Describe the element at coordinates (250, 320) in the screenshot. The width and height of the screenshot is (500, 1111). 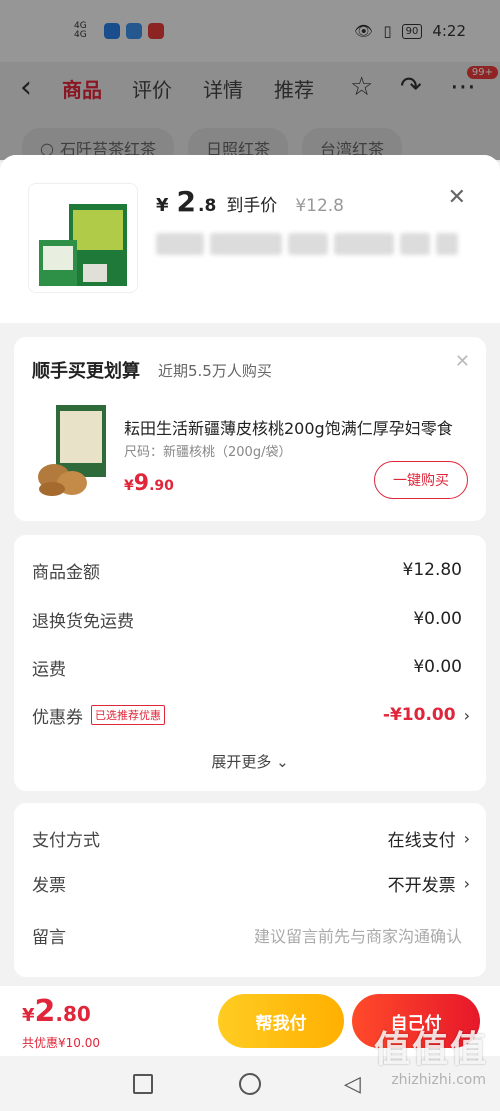
I see `divider` at that location.